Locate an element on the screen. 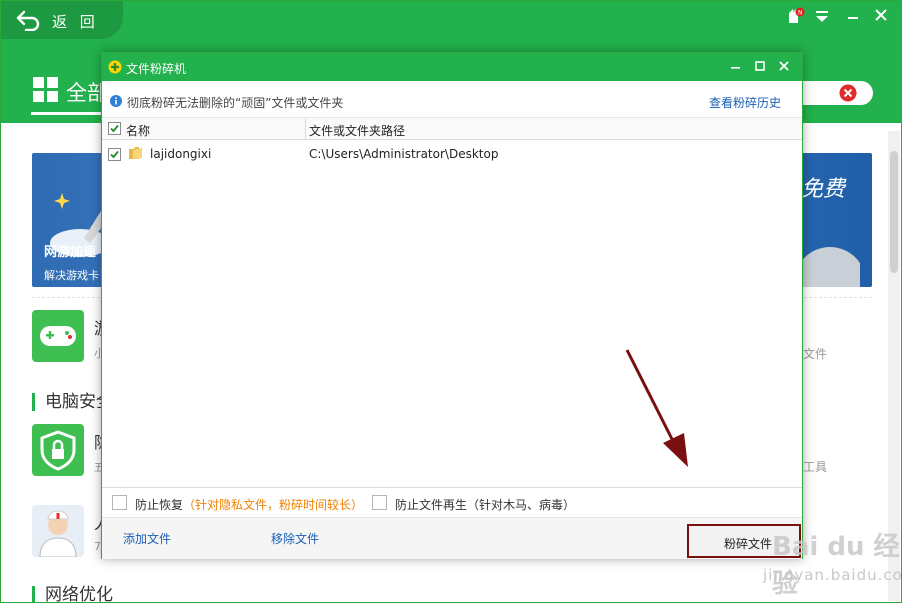 The width and height of the screenshot is (902, 603). watermark-logo: Bai du 经验 is located at coordinates (836, 565).